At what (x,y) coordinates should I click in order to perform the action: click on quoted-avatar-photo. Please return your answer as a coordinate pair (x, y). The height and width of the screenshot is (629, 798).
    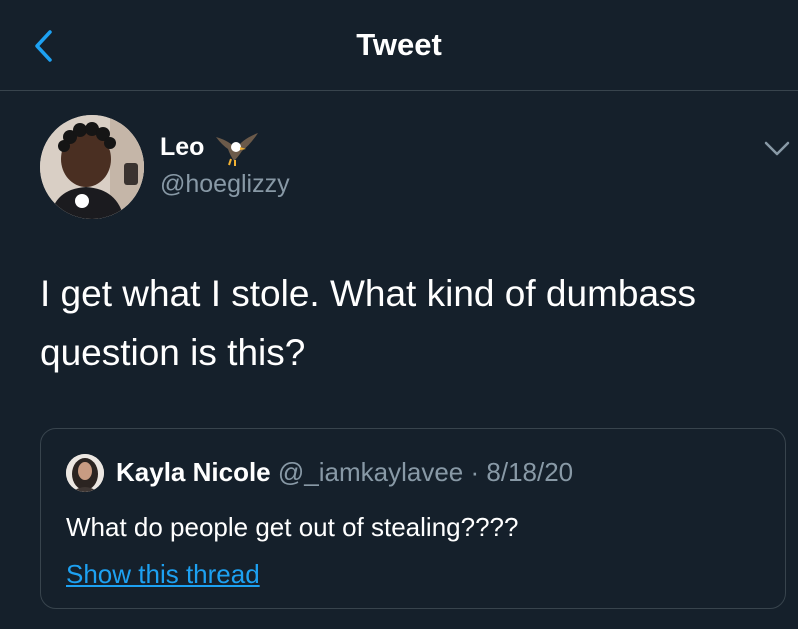
    Looking at the image, I should click on (85, 473).